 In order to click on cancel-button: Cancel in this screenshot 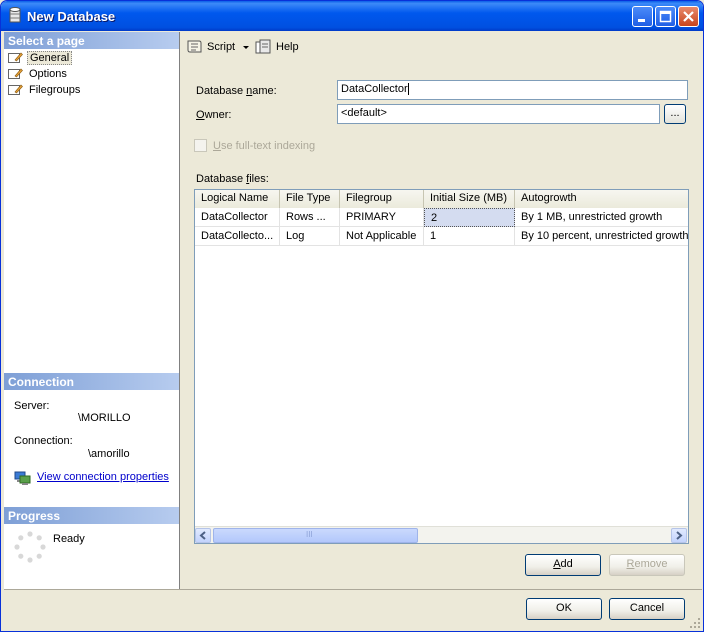, I will do `click(647, 609)`.